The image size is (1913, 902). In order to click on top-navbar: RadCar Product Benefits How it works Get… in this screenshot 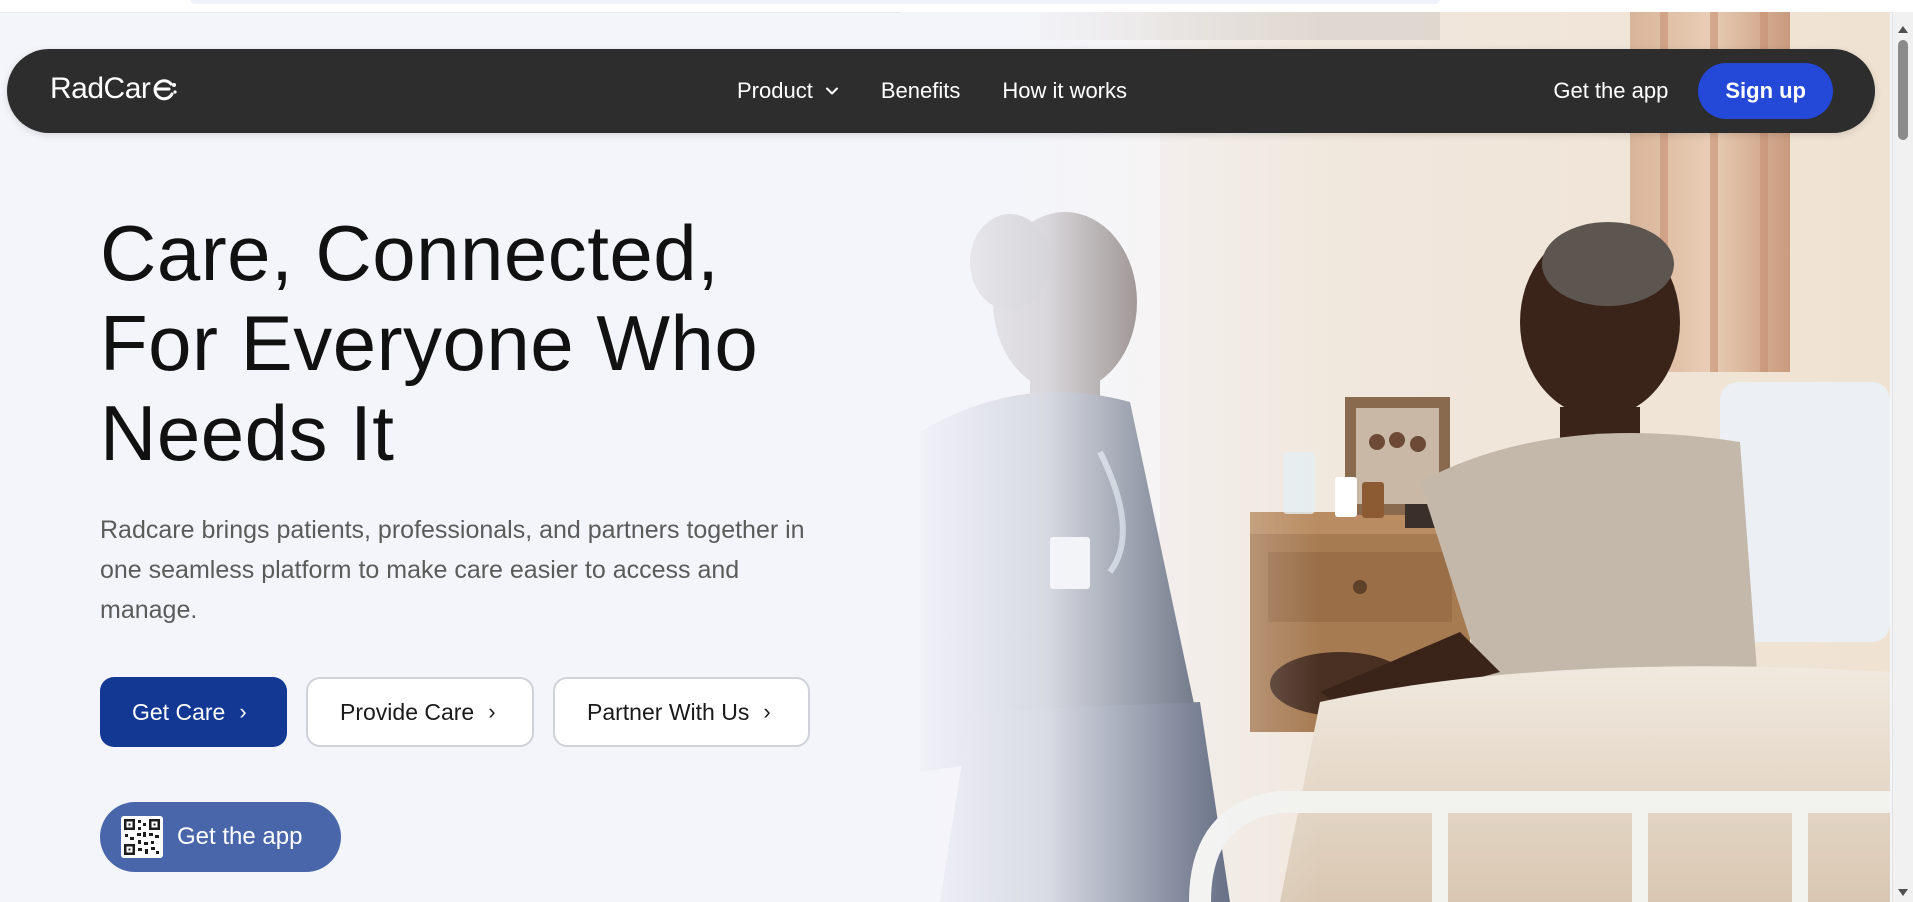, I will do `click(941, 91)`.